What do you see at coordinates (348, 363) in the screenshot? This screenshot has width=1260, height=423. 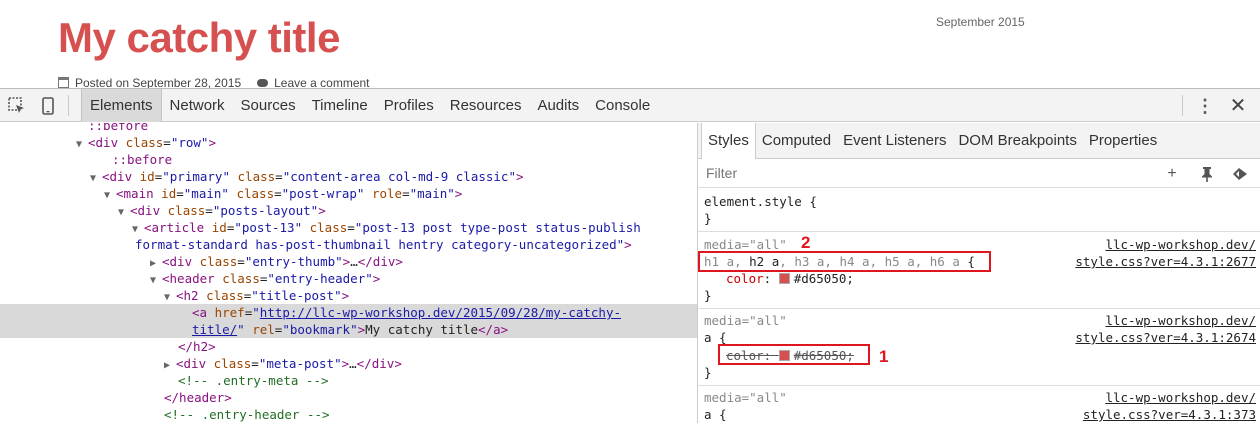 I see `tree-node: ▶ <div class="meta-post">…</div>` at bounding box center [348, 363].